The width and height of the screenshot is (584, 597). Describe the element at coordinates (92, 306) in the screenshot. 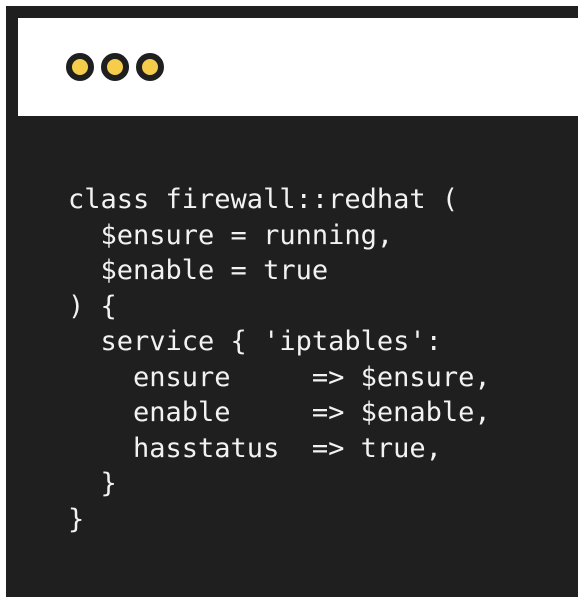

I see `code-line: ) {` at that location.